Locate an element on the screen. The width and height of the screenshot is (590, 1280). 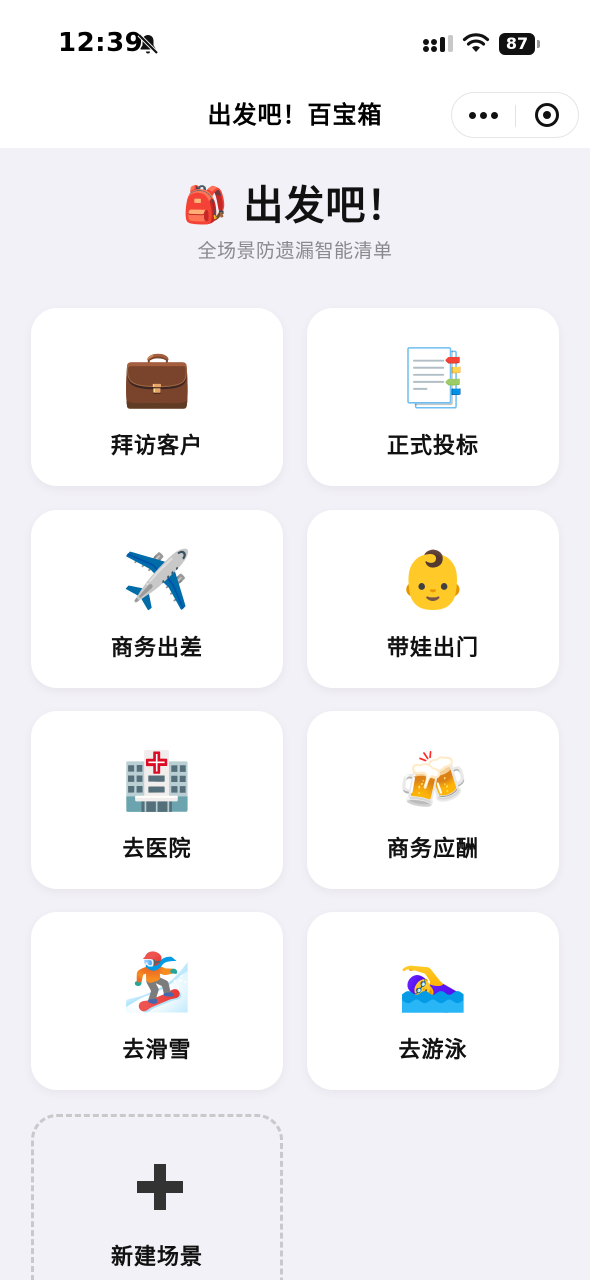
status-bar: 12:39 87 is located at coordinates (295, 43).